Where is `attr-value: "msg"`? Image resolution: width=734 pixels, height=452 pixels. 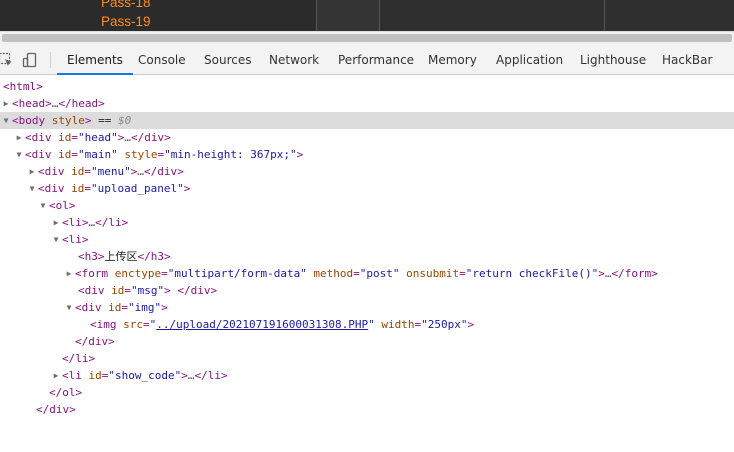 attr-value: "msg" is located at coordinates (148, 290).